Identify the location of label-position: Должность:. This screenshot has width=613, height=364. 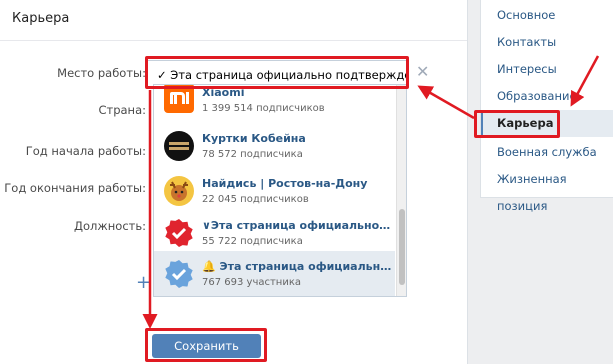
(110, 226).